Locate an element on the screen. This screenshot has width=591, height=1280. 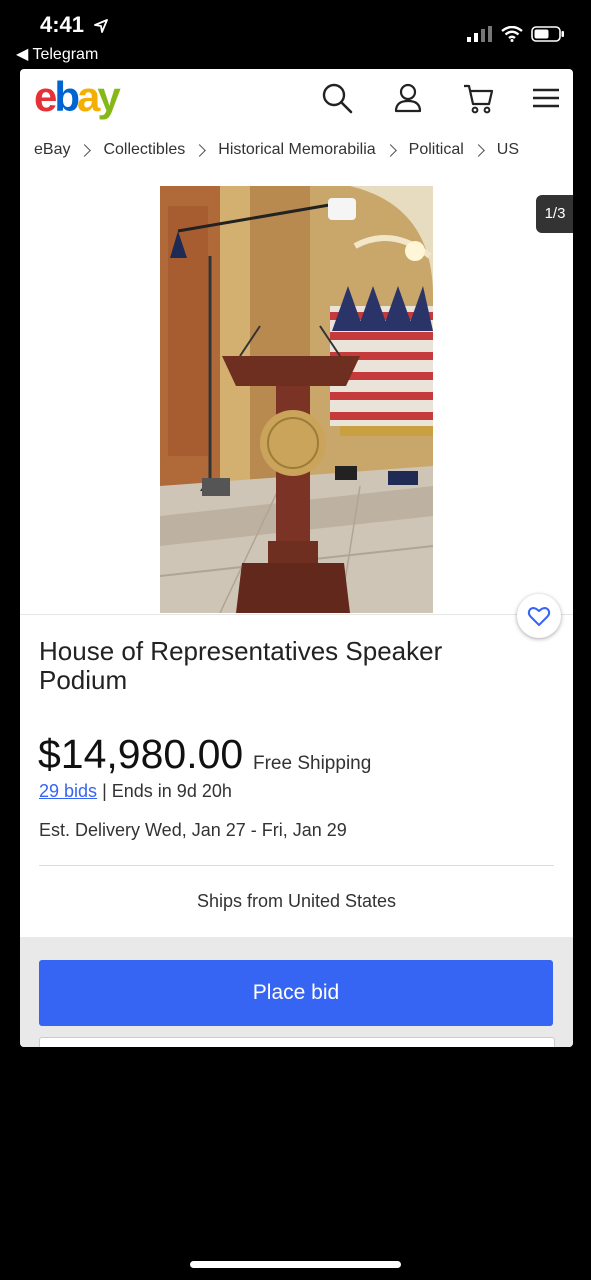
back-to-telegram: ◀ Telegram is located at coordinates (57, 54).